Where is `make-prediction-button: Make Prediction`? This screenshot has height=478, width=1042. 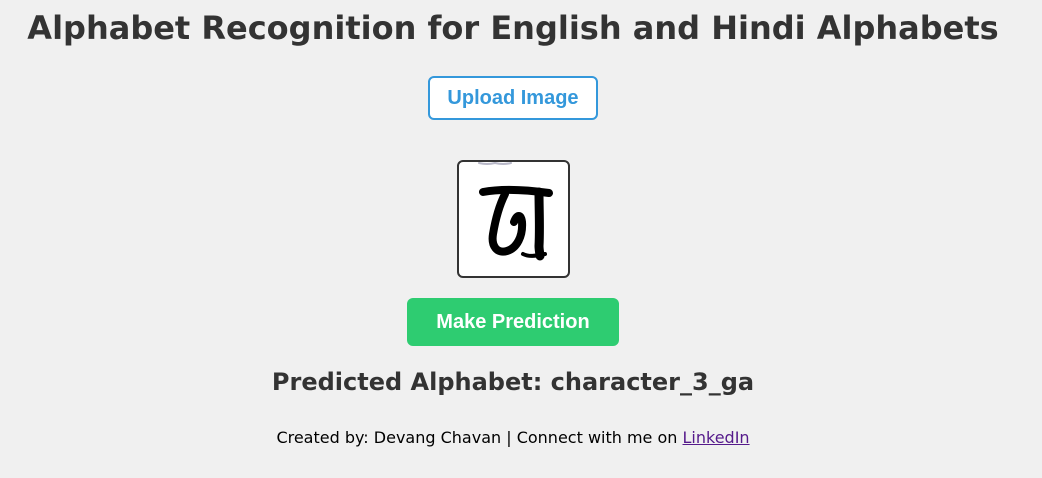 make-prediction-button: Make Prediction is located at coordinates (513, 322).